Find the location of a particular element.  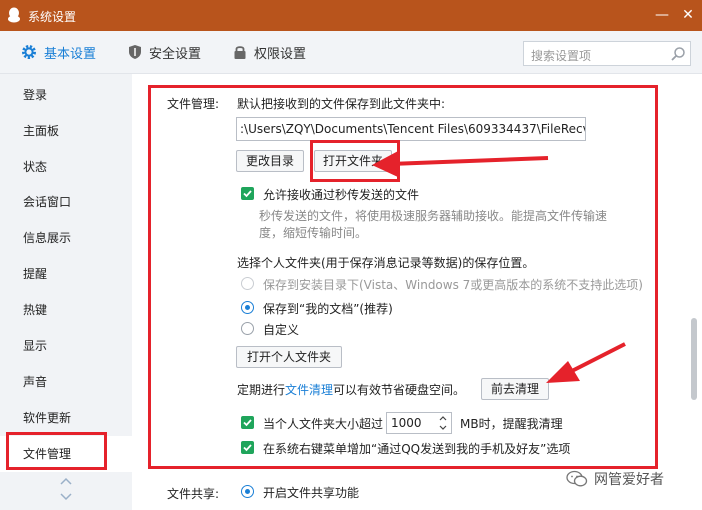

watermark: 网管爱好者 is located at coordinates (615, 479).